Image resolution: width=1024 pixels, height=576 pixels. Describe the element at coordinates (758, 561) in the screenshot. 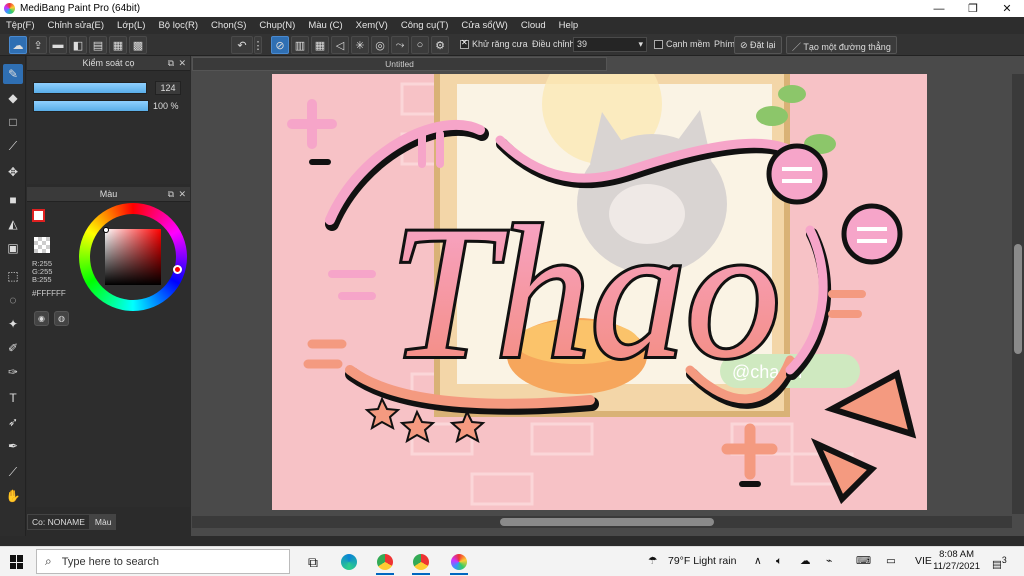

I see `chevron-up-icon: ∧` at that location.